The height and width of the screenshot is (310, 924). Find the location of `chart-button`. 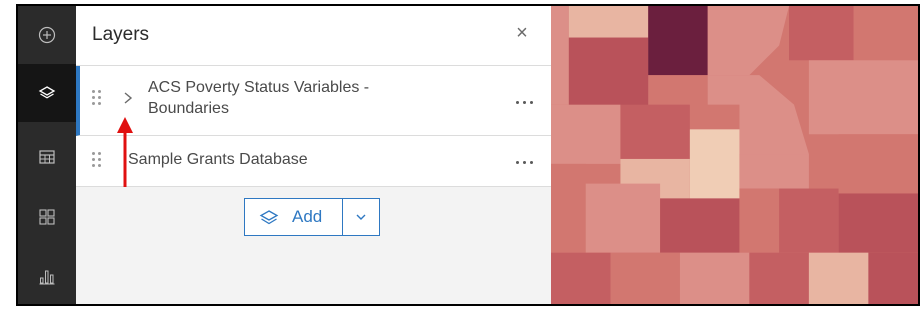

chart-button is located at coordinates (47, 276).